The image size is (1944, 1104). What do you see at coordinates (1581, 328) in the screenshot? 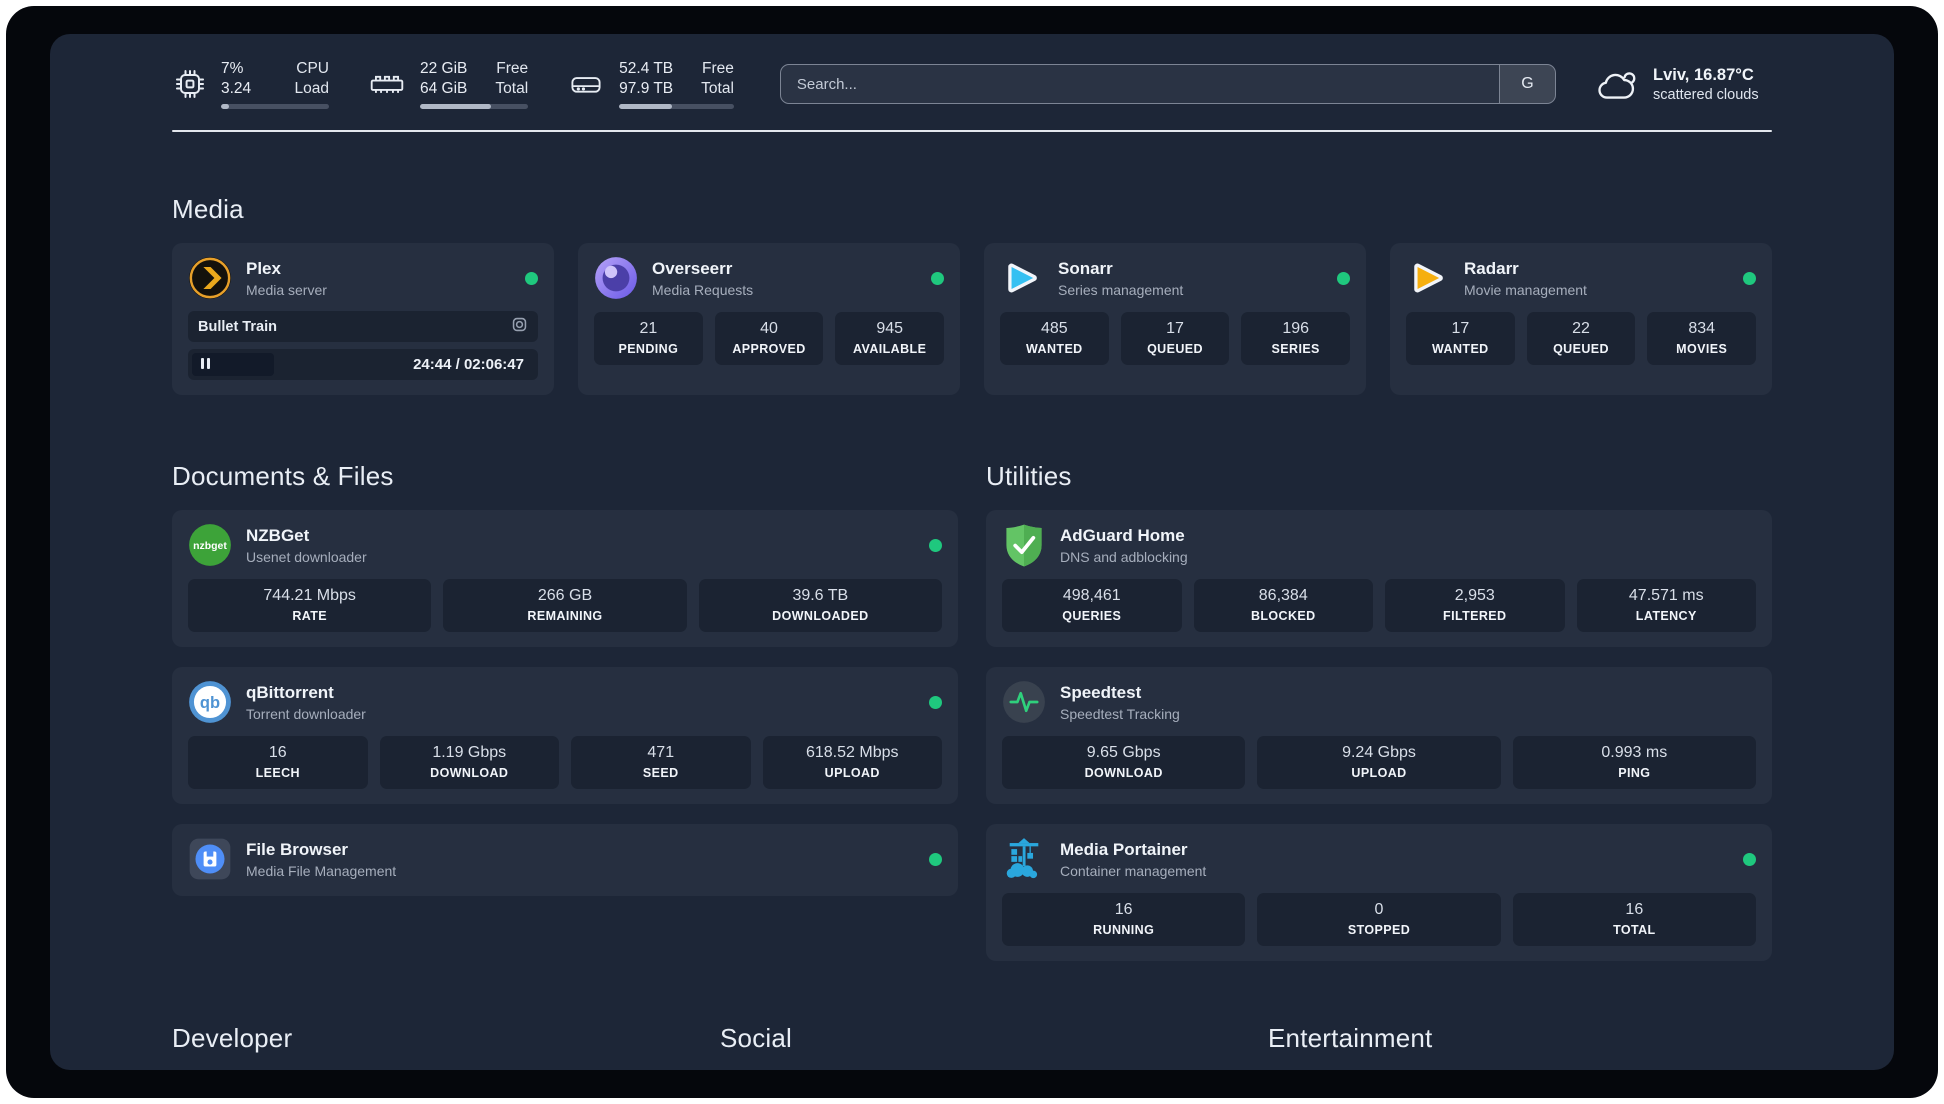
I see `stat-value: 22` at bounding box center [1581, 328].